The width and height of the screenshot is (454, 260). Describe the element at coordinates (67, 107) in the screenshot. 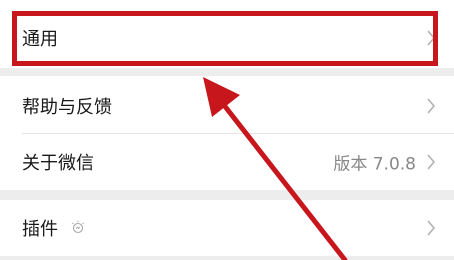

I see `settings-item-help-feedback-label: 帮助与反馈` at that location.